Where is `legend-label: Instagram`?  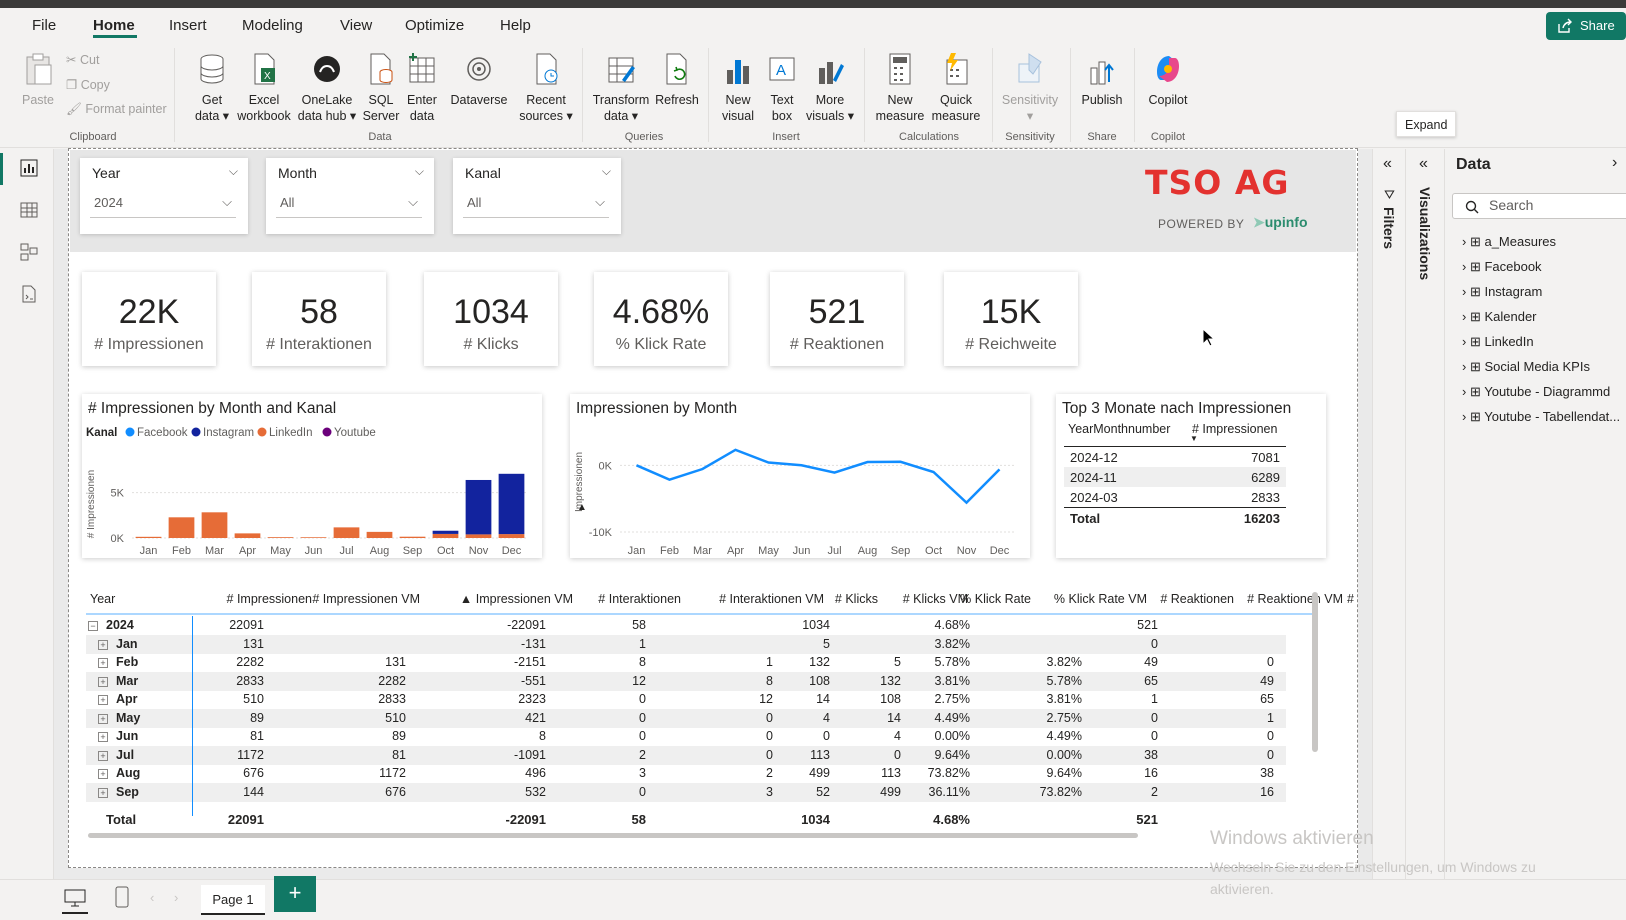 legend-label: Instagram is located at coordinates (228, 433).